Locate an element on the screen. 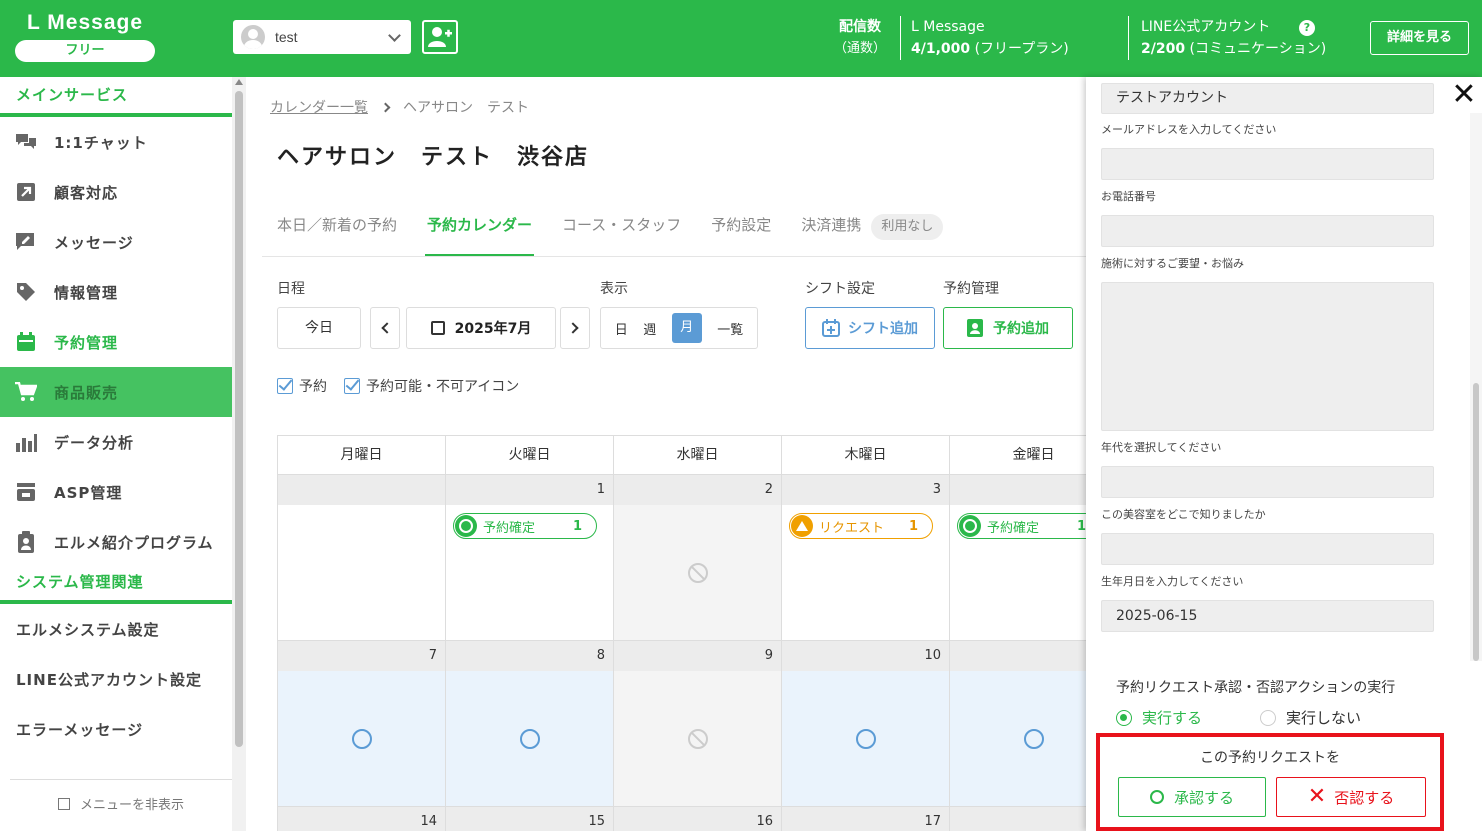  calendar-day: 7 is located at coordinates (361, 724).